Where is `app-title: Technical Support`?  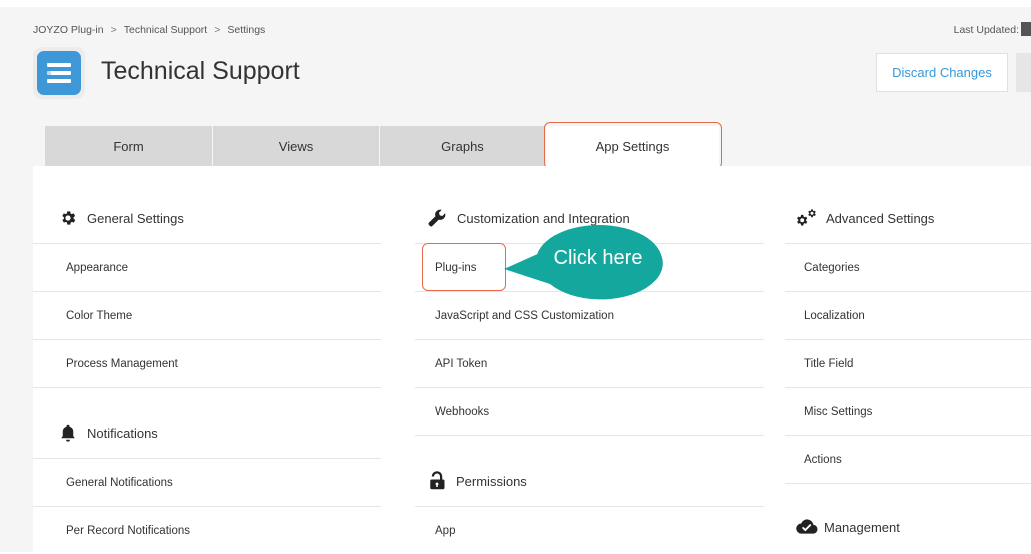 app-title: Technical Support is located at coordinates (200, 71).